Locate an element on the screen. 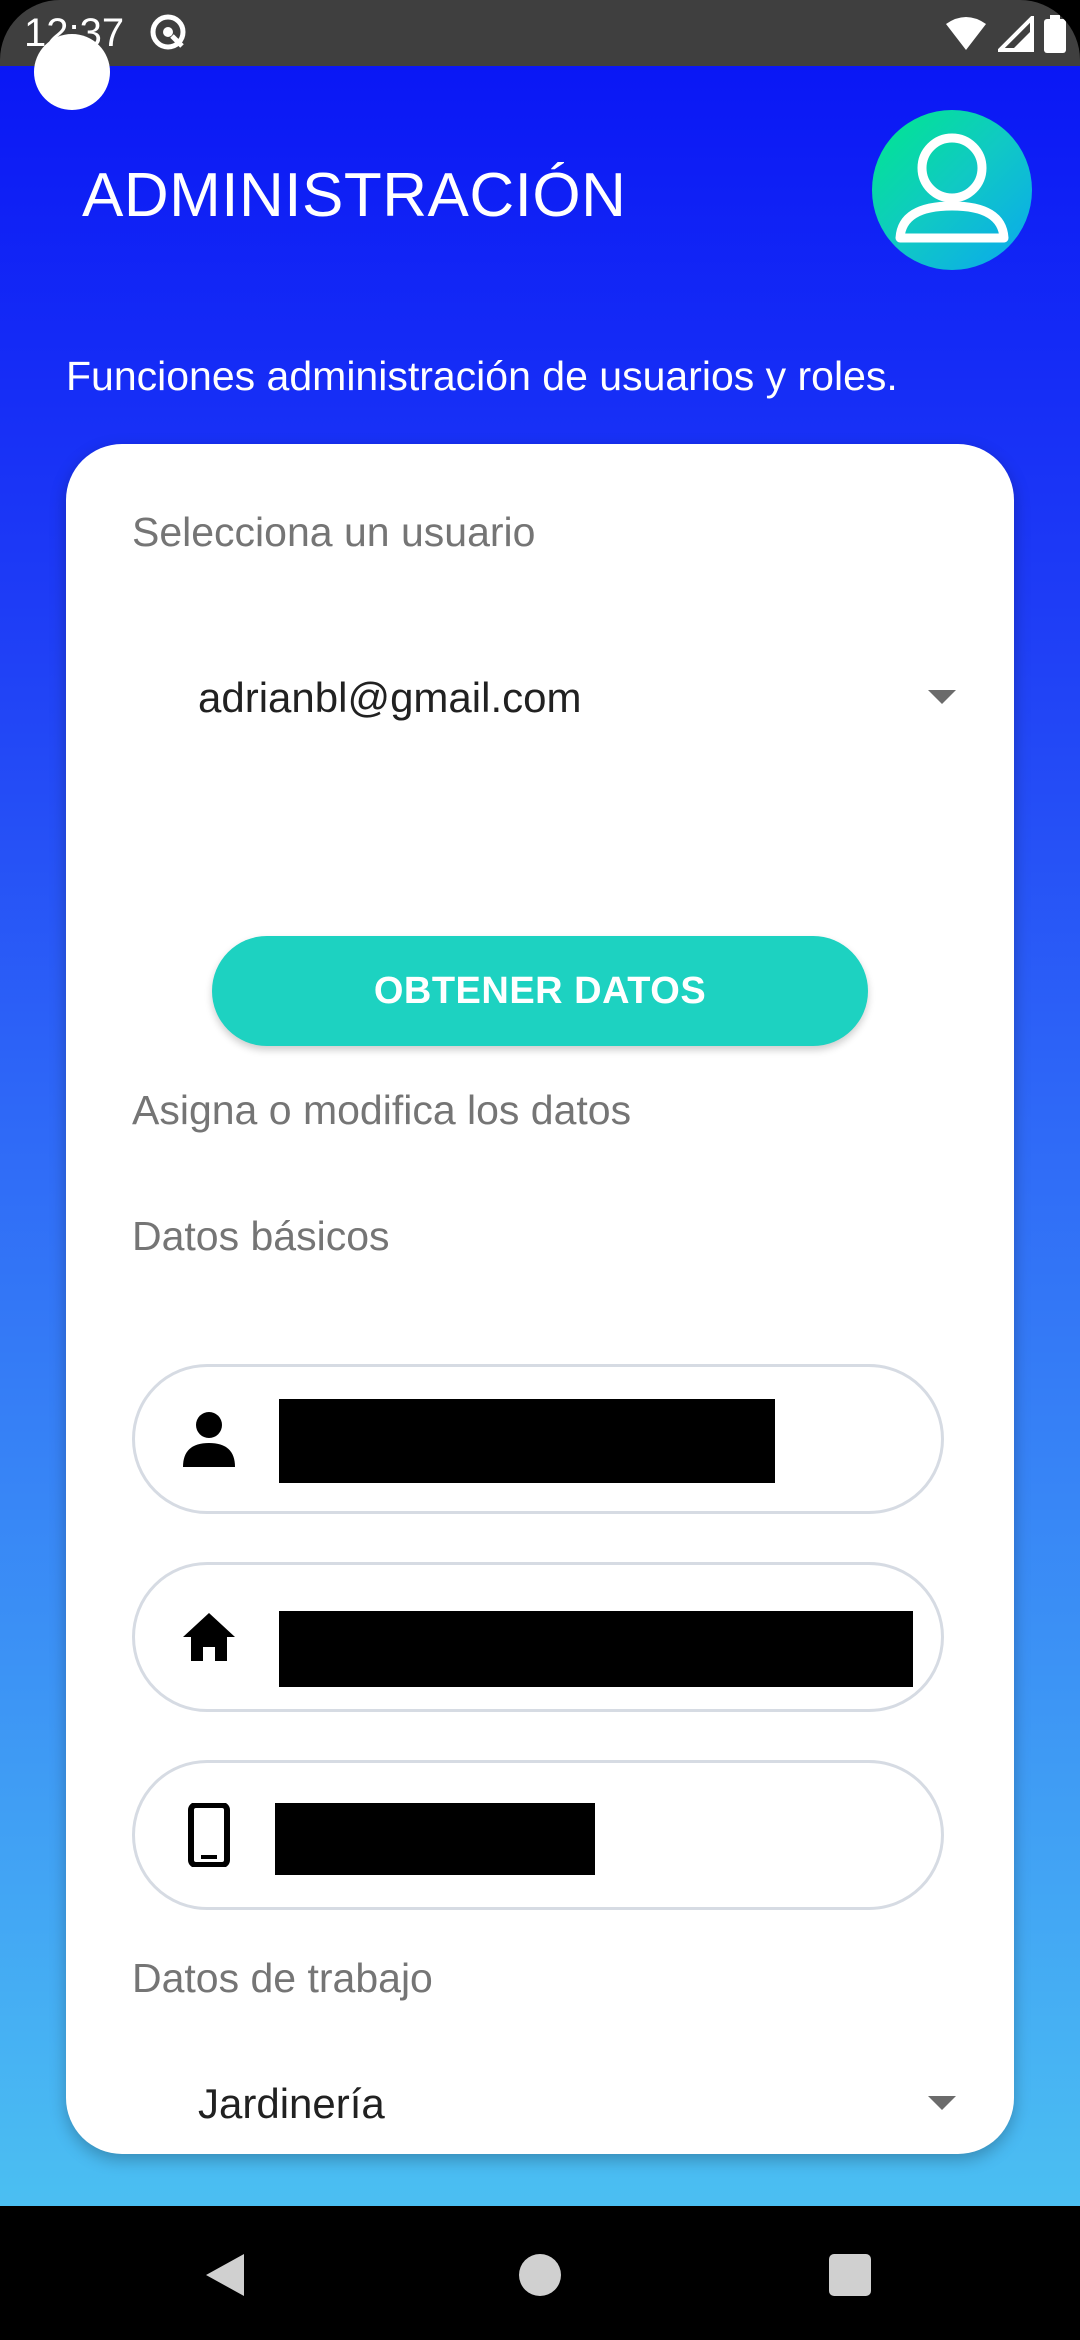 This screenshot has width=1080, height=2340. wifi-icon is located at coordinates (966, 33).